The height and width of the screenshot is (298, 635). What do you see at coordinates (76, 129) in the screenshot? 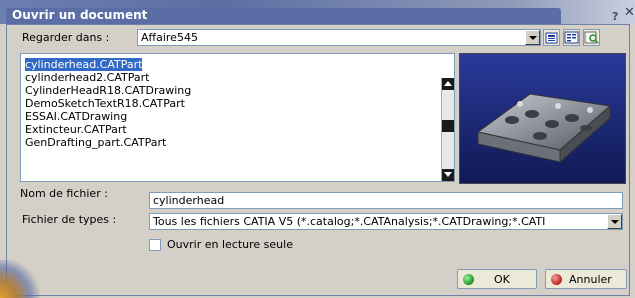
I see `list-item: Extincteur.CATPart` at bounding box center [76, 129].